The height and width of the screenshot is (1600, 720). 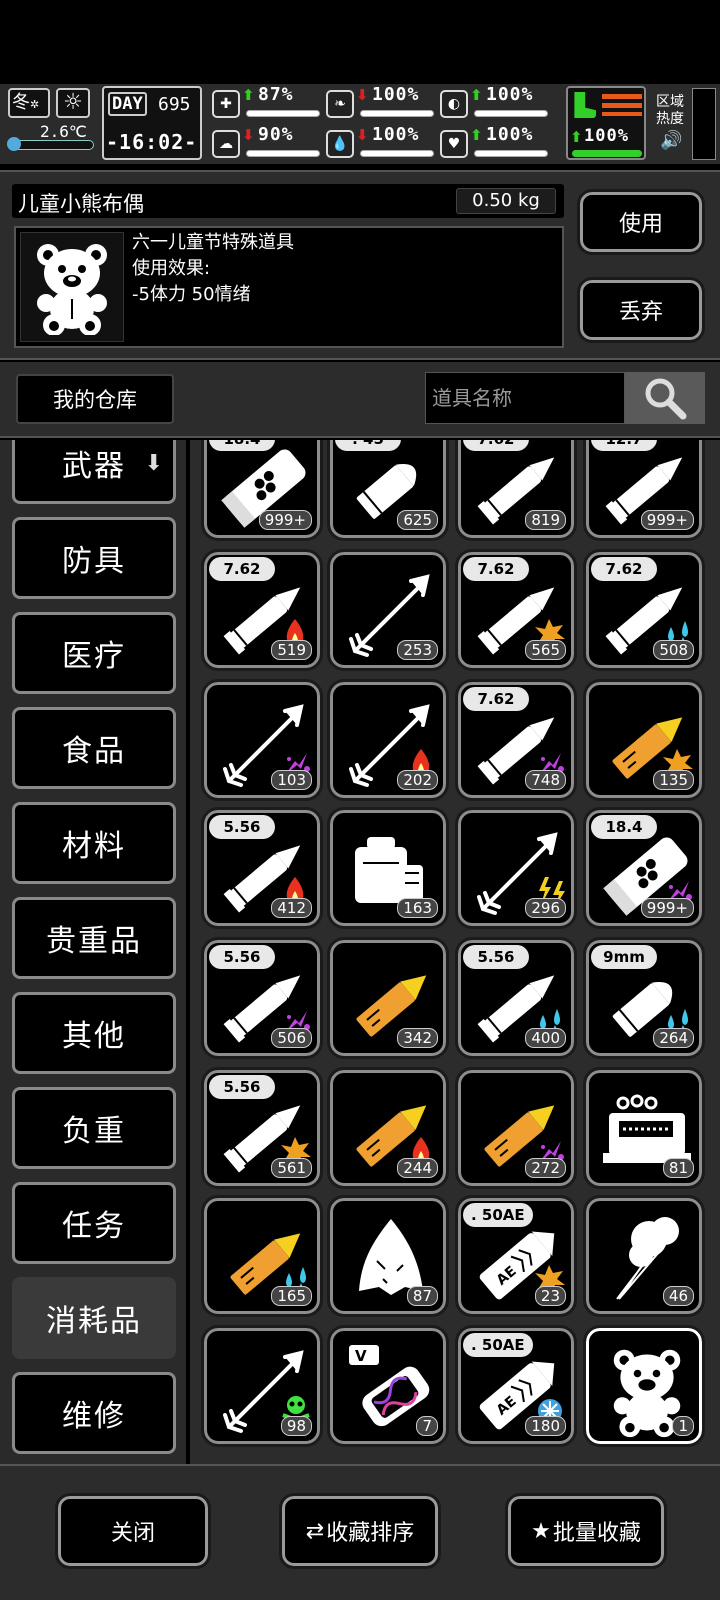 What do you see at coordinates (388, 1386) in the screenshot?
I see `inventory-slot: V7` at bounding box center [388, 1386].